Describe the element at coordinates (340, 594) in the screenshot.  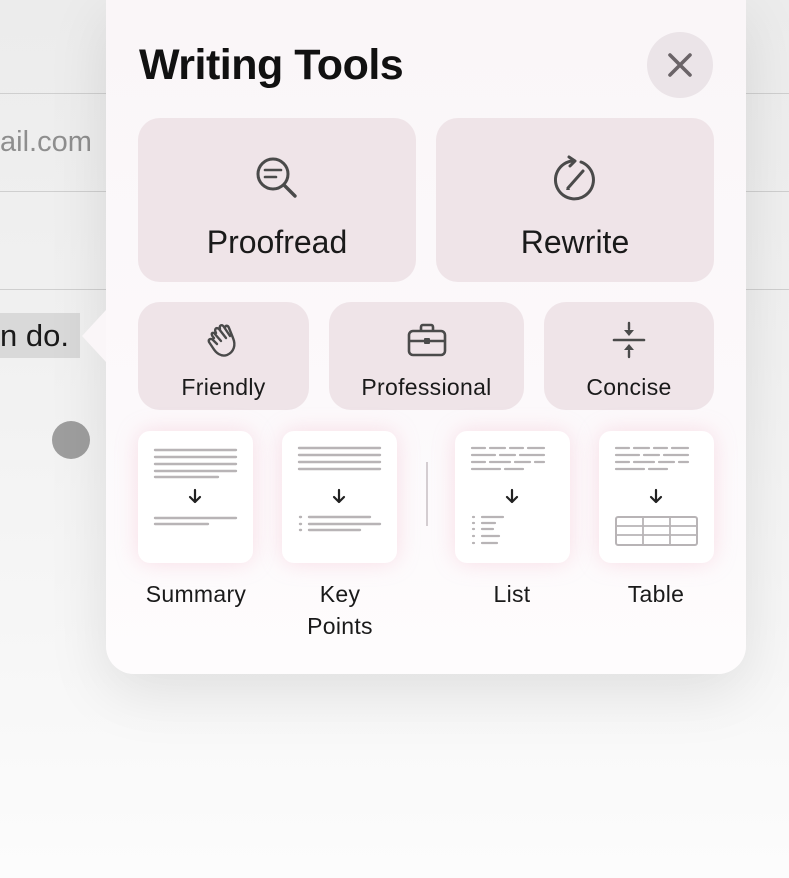
I see `key-points-label-line1: Key` at that location.